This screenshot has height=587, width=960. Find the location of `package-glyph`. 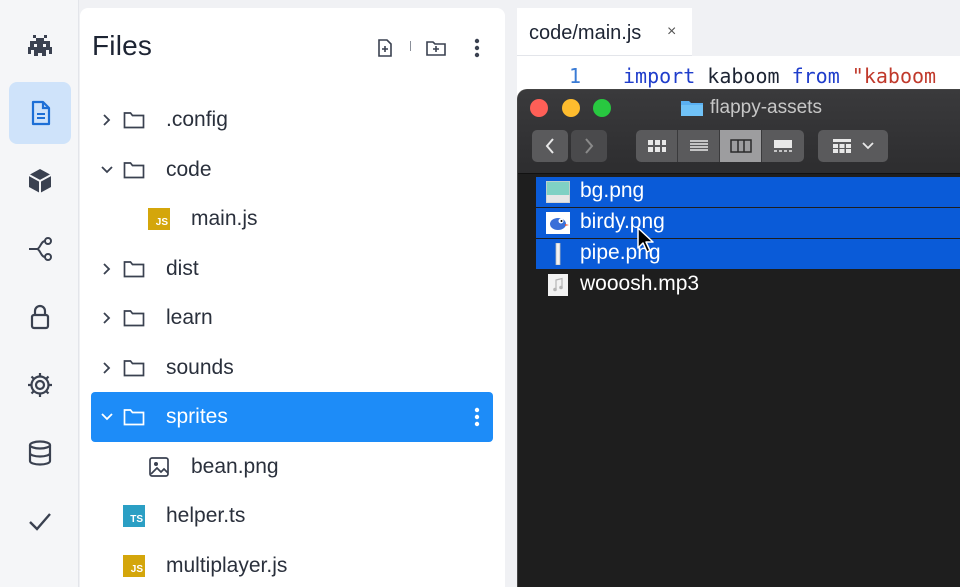

package-glyph is located at coordinates (40, 181).